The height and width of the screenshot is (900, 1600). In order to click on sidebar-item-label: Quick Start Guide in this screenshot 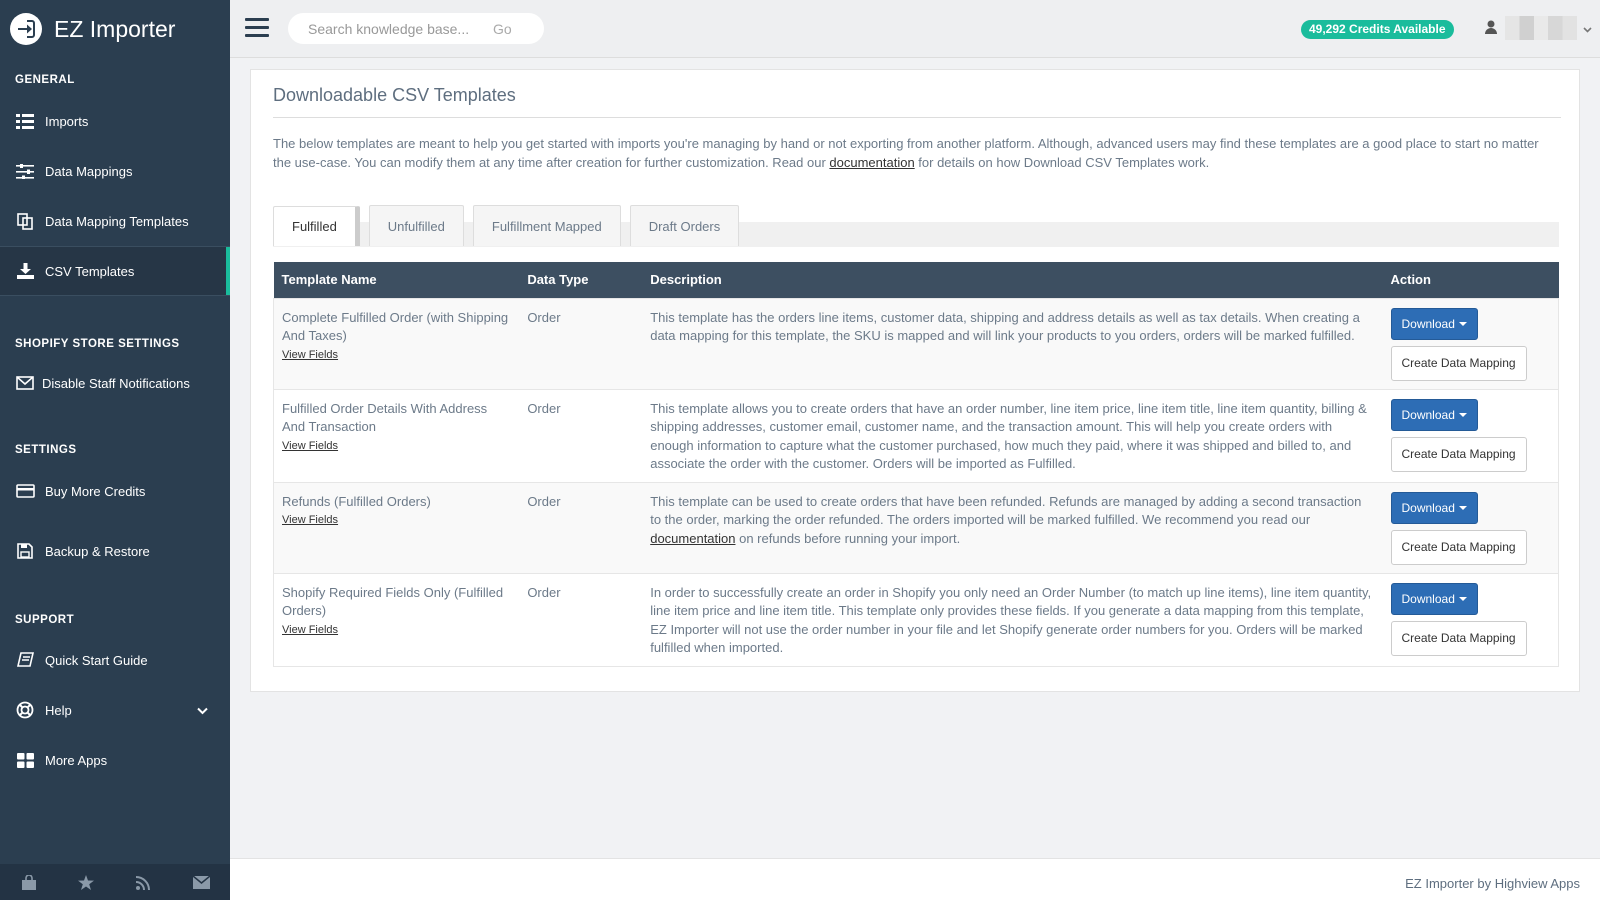, I will do `click(96, 660)`.